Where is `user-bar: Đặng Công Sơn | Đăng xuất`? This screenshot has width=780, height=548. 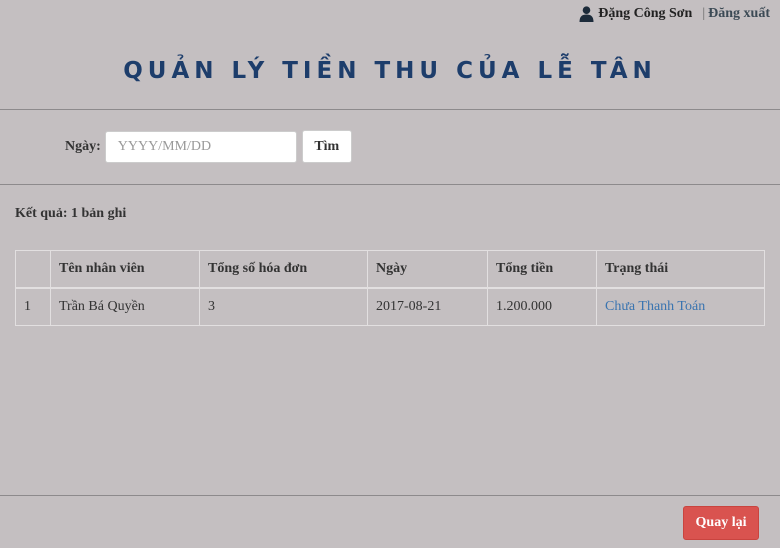 user-bar: Đặng Công Sơn | Đăng xuất is located at coordinates (674, 14).